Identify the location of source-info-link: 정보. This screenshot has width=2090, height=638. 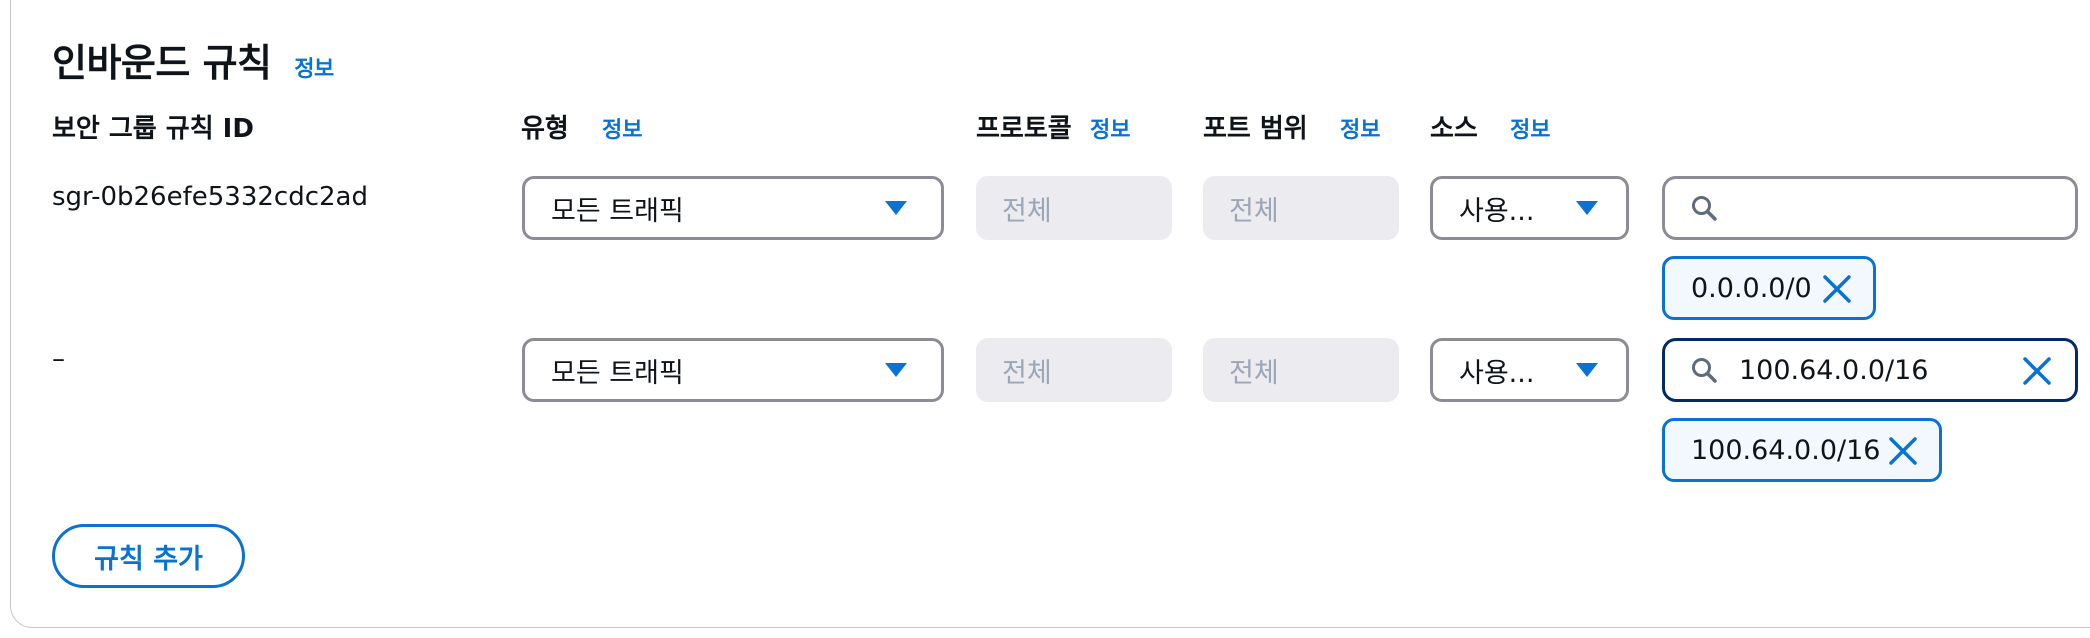
(1530, 128).